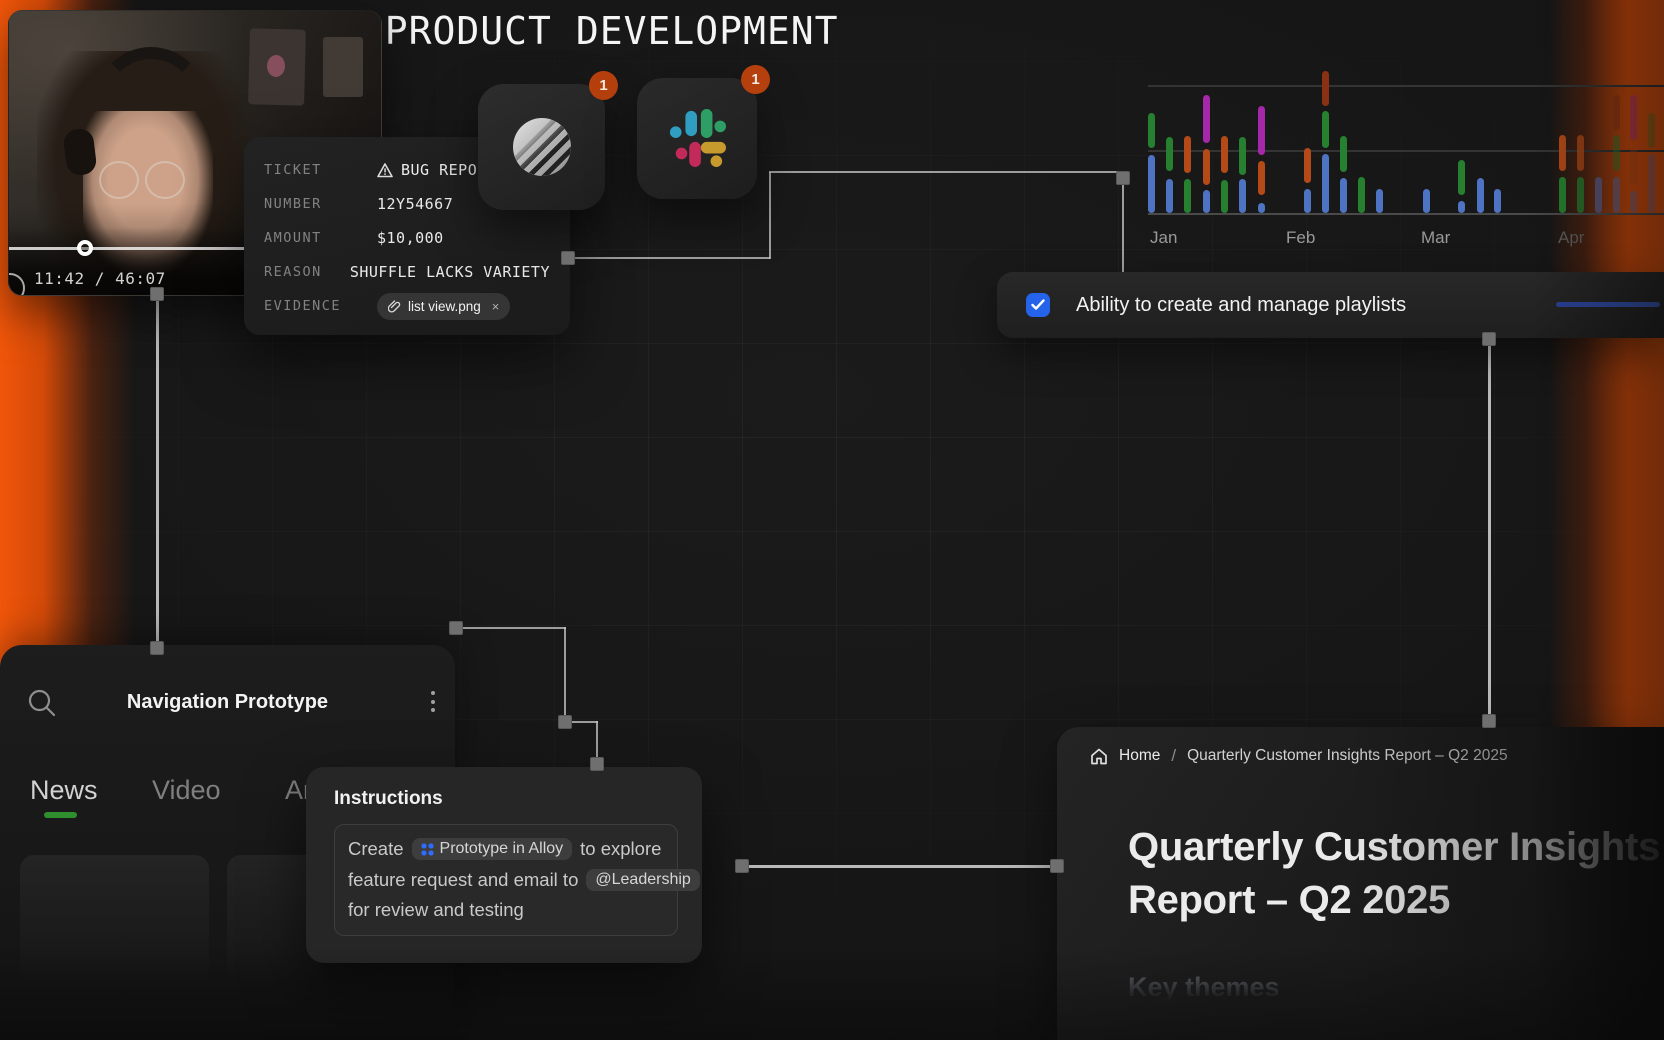 The width and height of the screenshot is (1664, 1040). Describe the element at coordinates (1406, 214) in the screenshot. I see `chart-baseline` at that location.